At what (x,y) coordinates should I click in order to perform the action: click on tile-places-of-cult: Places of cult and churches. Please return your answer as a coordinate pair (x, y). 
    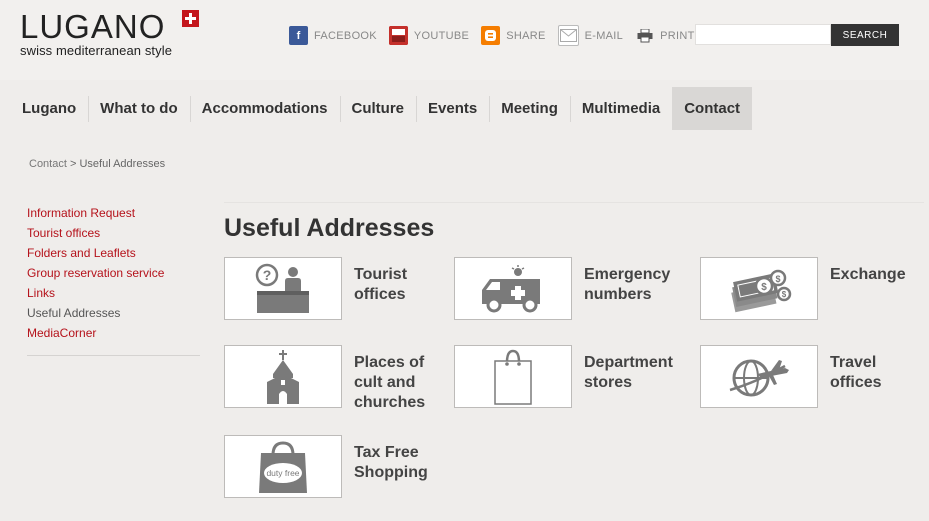
    Looking at the image, I should click on (339, 379).